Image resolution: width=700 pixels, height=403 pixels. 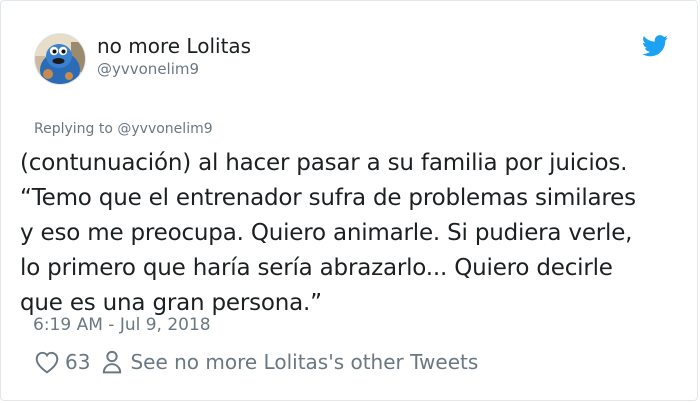 What do you see at coordinates (148, 69) in the screenshot?
I see `user-handle: @yvvonelim9` at bounding box center [148, 69].